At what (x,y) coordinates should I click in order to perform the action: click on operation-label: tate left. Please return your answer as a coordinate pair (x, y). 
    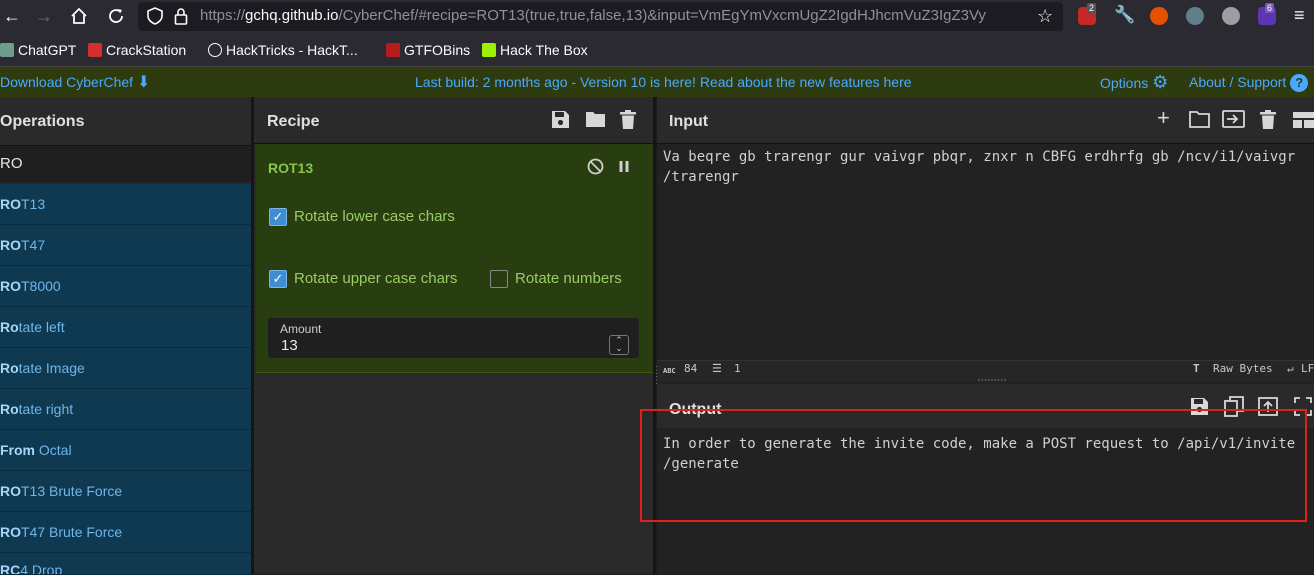
    Looking at the image, I should click on (41, 327).